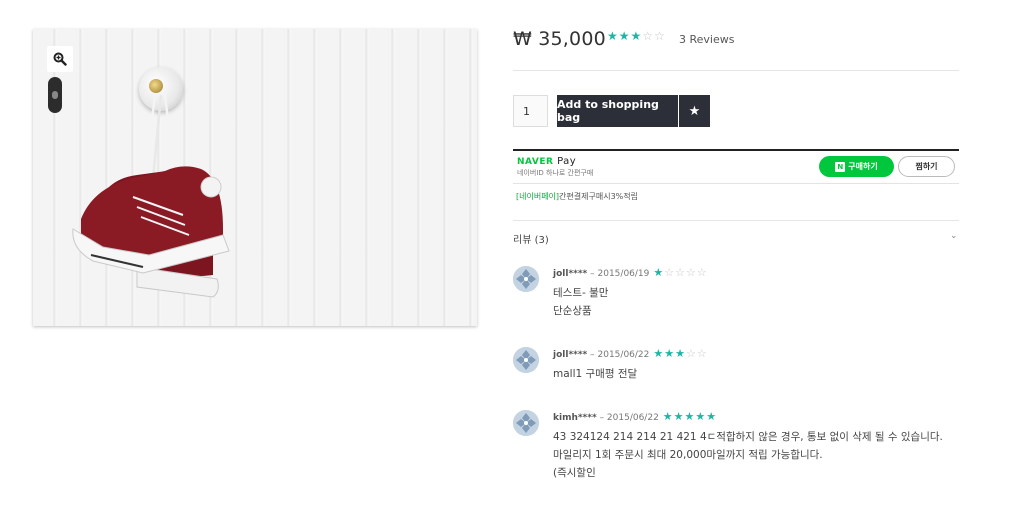 The width and height of the screenshot is (1024, 506). Describe the element at coordinates (572, 311) in the screenshot. I see `review-text-line: 단순상품` at that location.